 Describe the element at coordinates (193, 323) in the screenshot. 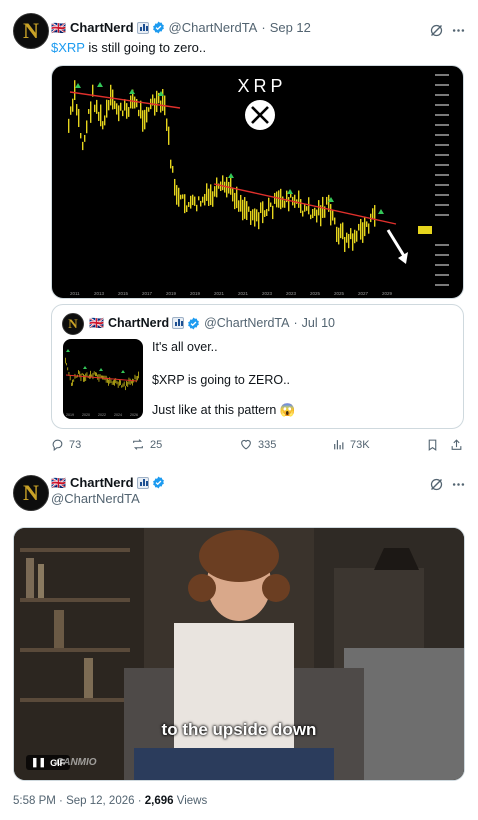

I see `verified-icon` at that location.